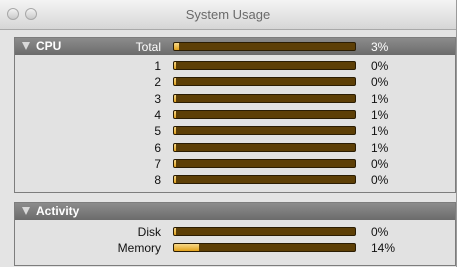  What do you see at coordinates (157, 180) in the screenshot?
I see `cpu-core-row-label: 8` at bounding box center [157, 180].